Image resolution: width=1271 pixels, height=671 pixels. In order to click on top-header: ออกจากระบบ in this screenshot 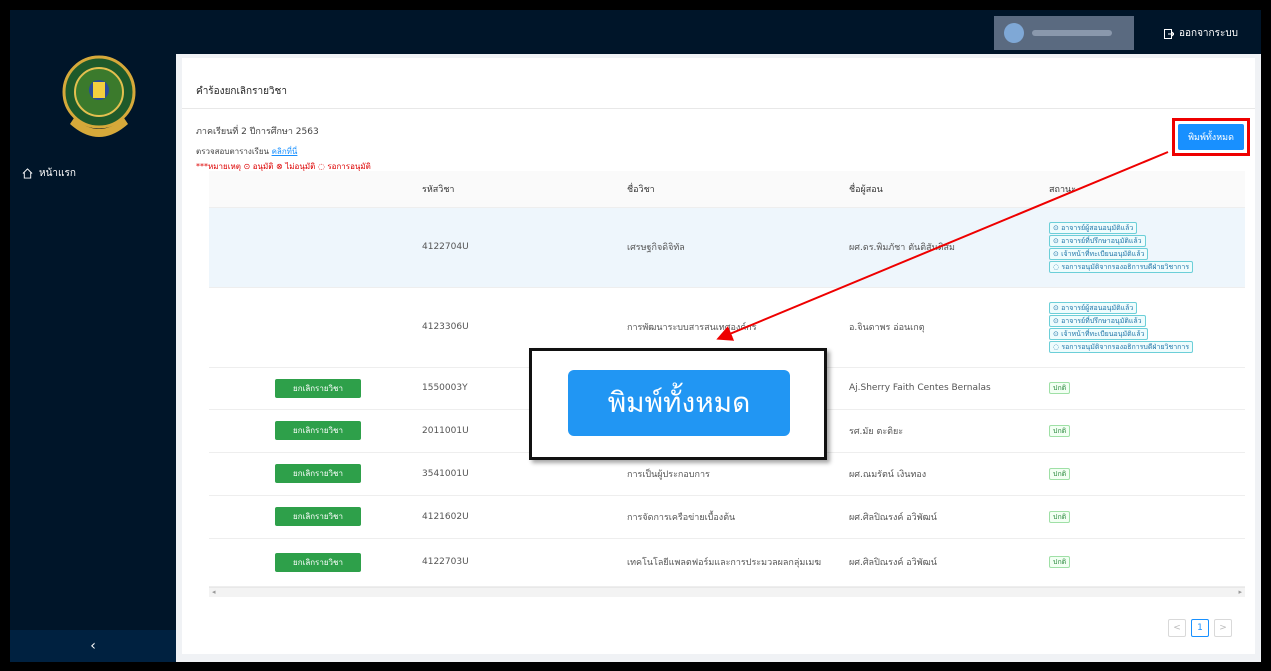, I will do `click(718, 32)`.